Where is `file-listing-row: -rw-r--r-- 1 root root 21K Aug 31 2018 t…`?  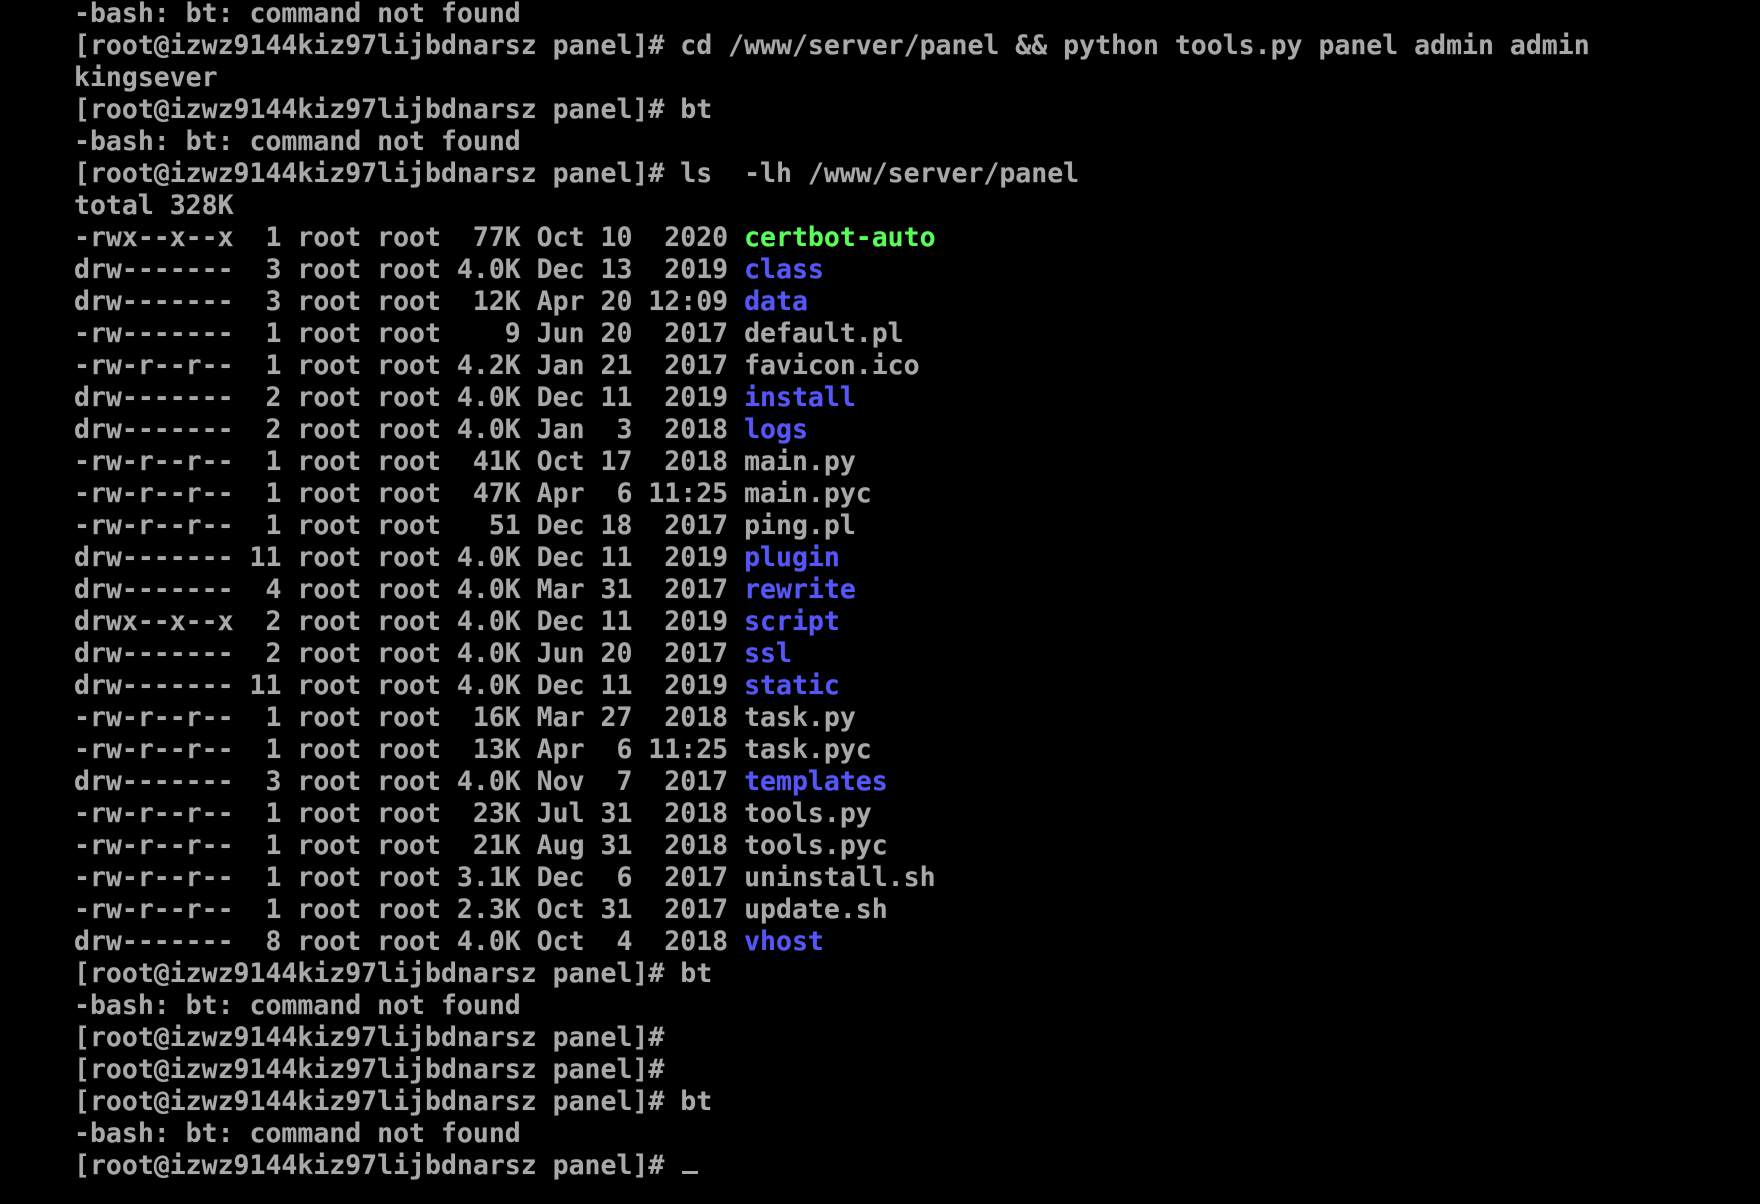 file-listing-row: -rw-r--r-- 1 root root 21K Aug 31 2018 t… is located at coordinates (914, 846).